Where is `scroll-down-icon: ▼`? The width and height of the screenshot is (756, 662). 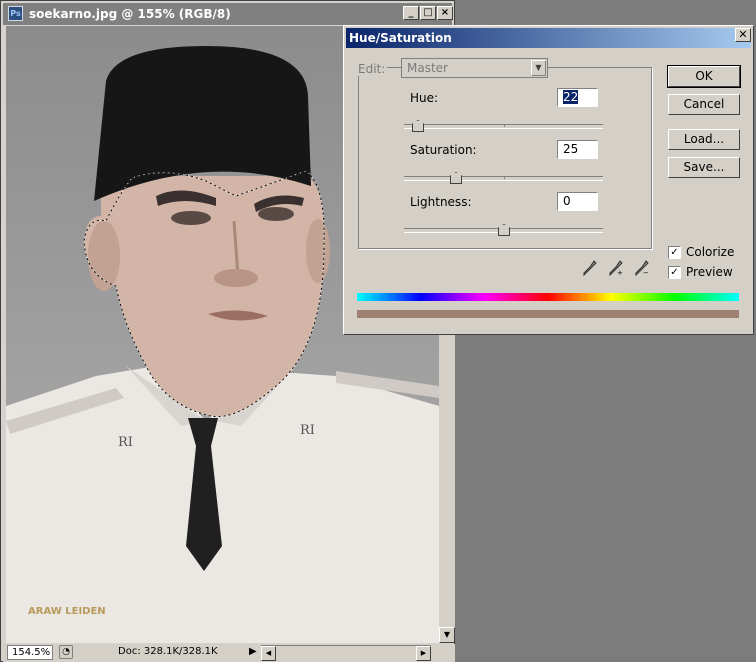 scroll-down-icon: ▼ is located at coordinates (447, 635).